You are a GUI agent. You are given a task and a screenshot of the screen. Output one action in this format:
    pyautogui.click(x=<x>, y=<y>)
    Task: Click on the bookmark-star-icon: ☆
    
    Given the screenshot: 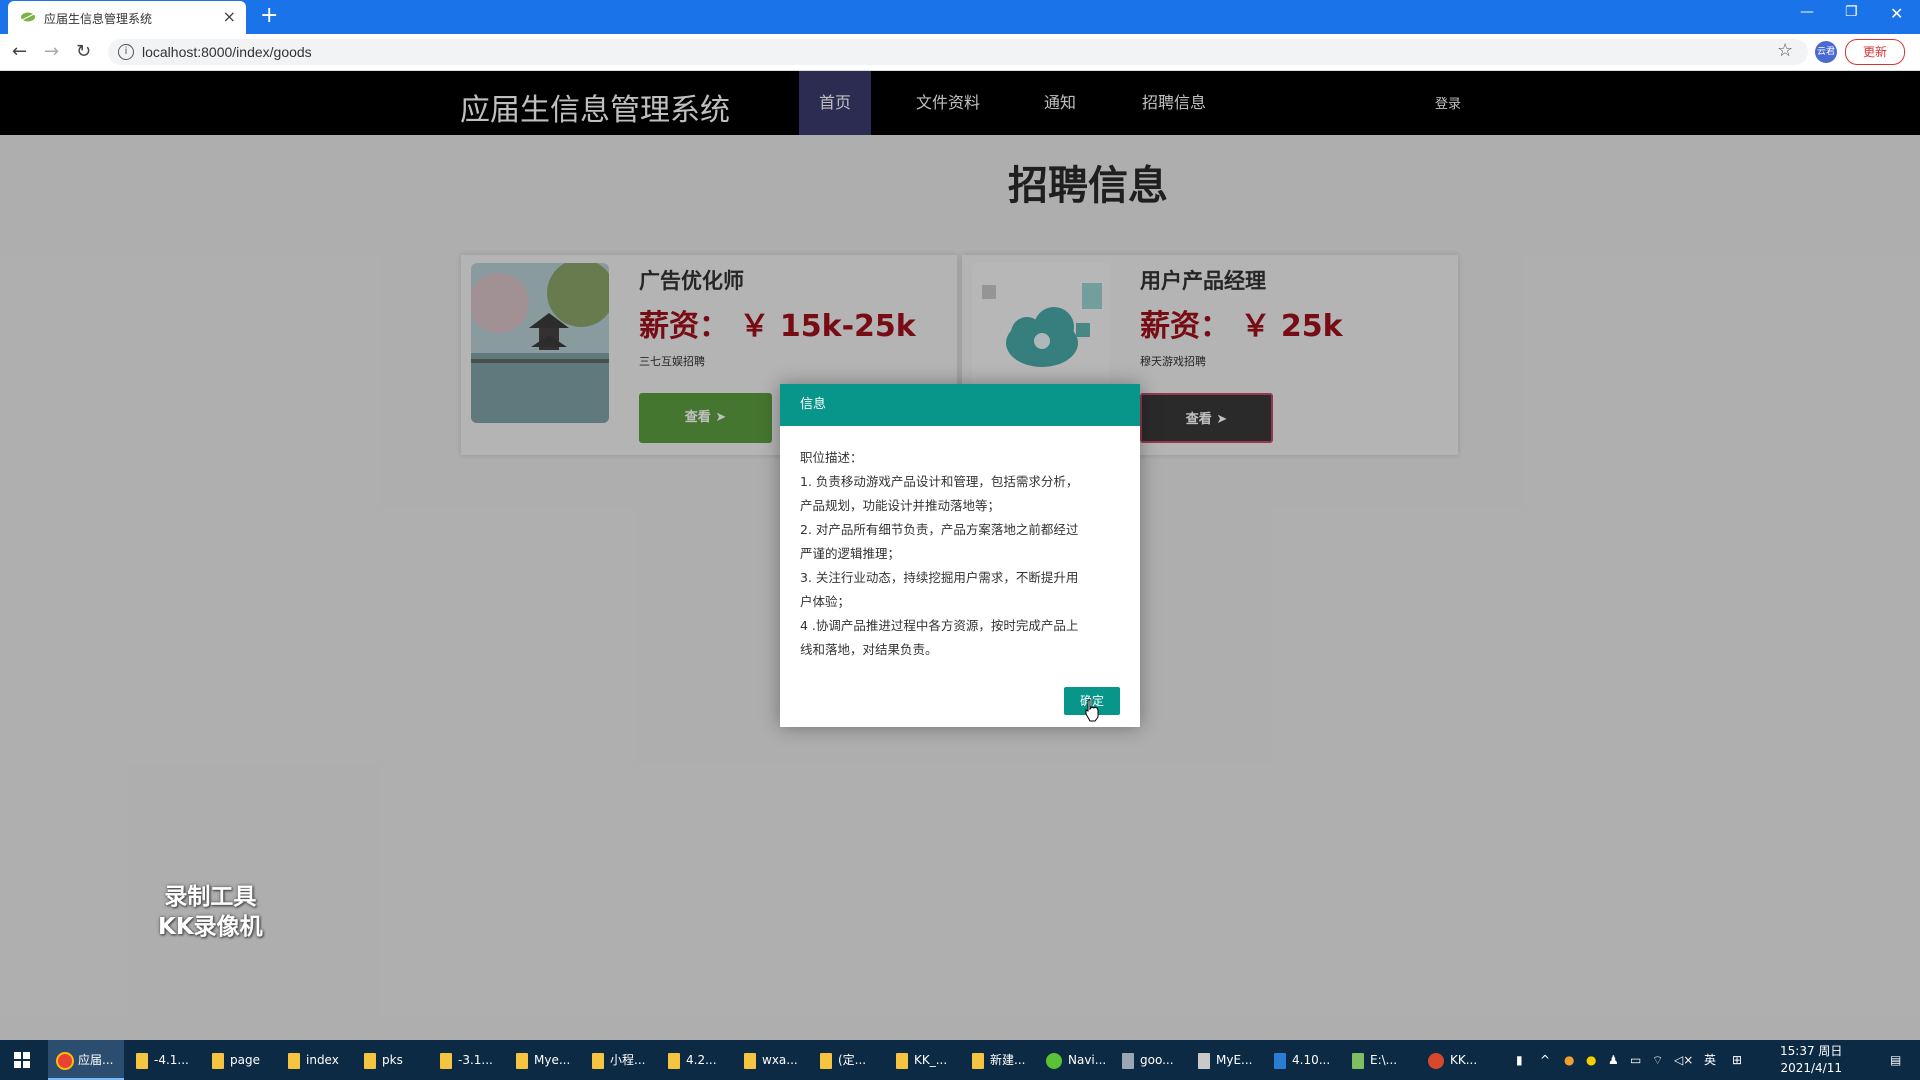 What is the action you would take?
    pyautogui.click(x=1785, y=50)
    